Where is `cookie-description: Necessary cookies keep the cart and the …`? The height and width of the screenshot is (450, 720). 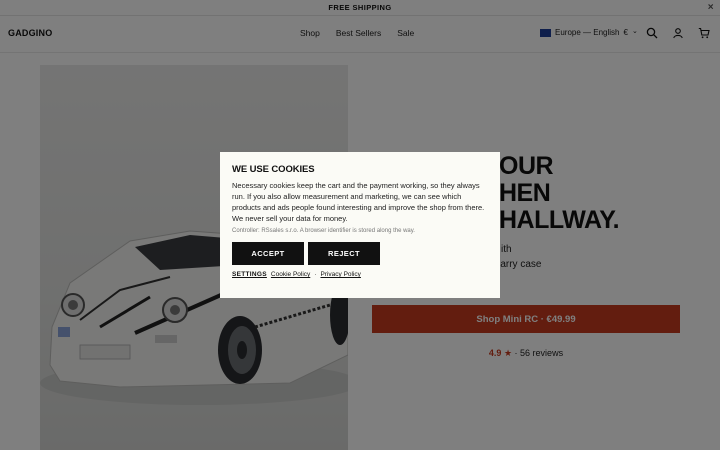
cookie-description: Necessary cookies keep the cart and the … is located at coordinates (358, 202).